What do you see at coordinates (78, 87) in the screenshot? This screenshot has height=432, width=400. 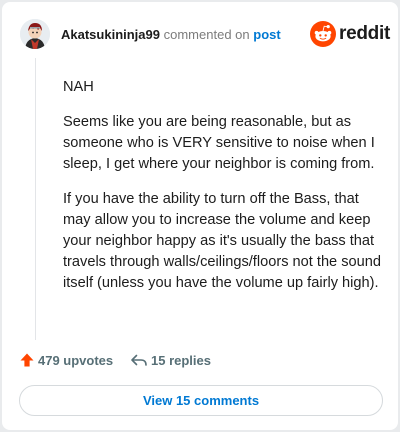 I see `comment-paragraph: NAH` at bounding box center [78, 87].